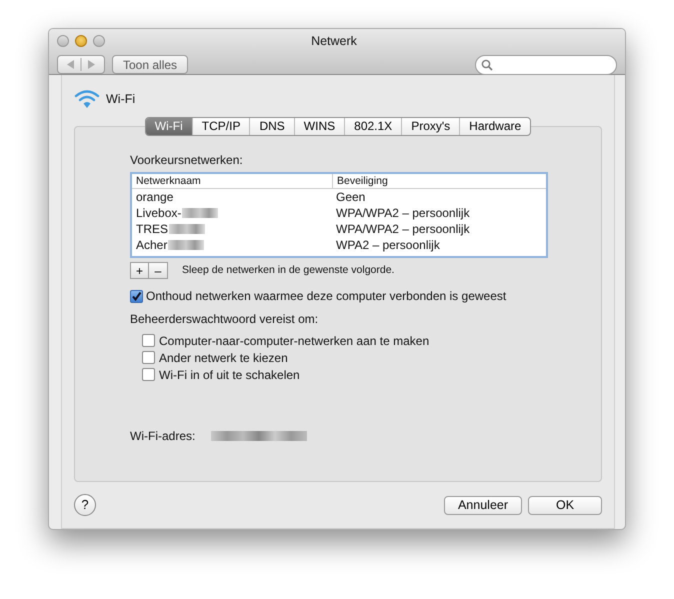  I want to click on zoom-icon, so click(99, 41).